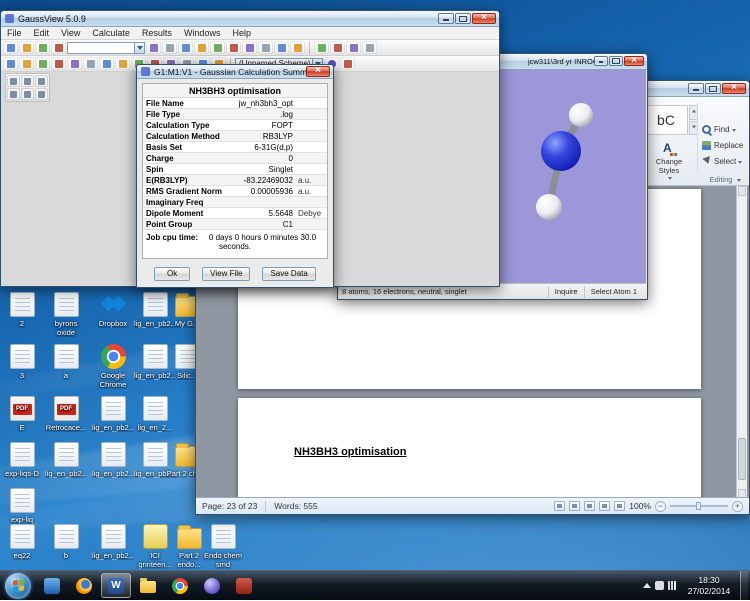  What do you see at coordinates (241, 33) in the screenshot?
I see `menu-help: Help` at bounding box center [241, 33].